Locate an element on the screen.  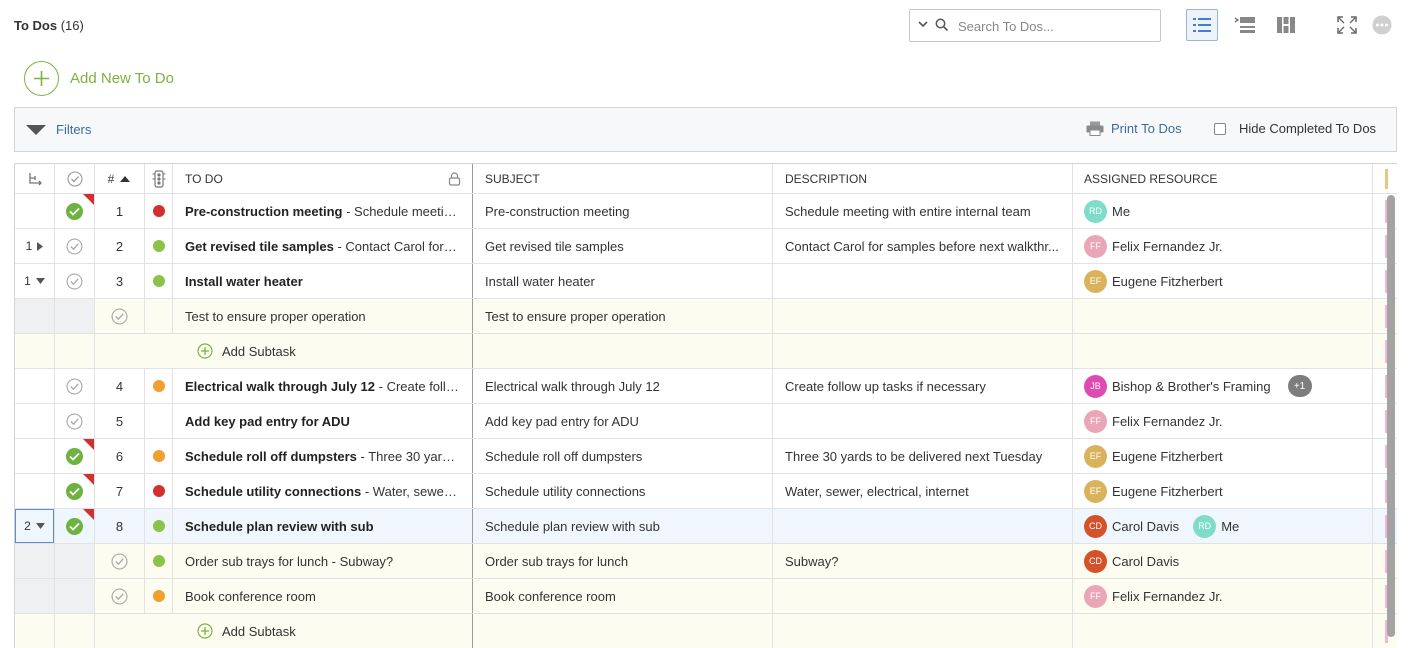
subject-cell: Add key pad entry for ADU is located at coordinates (623, 421).